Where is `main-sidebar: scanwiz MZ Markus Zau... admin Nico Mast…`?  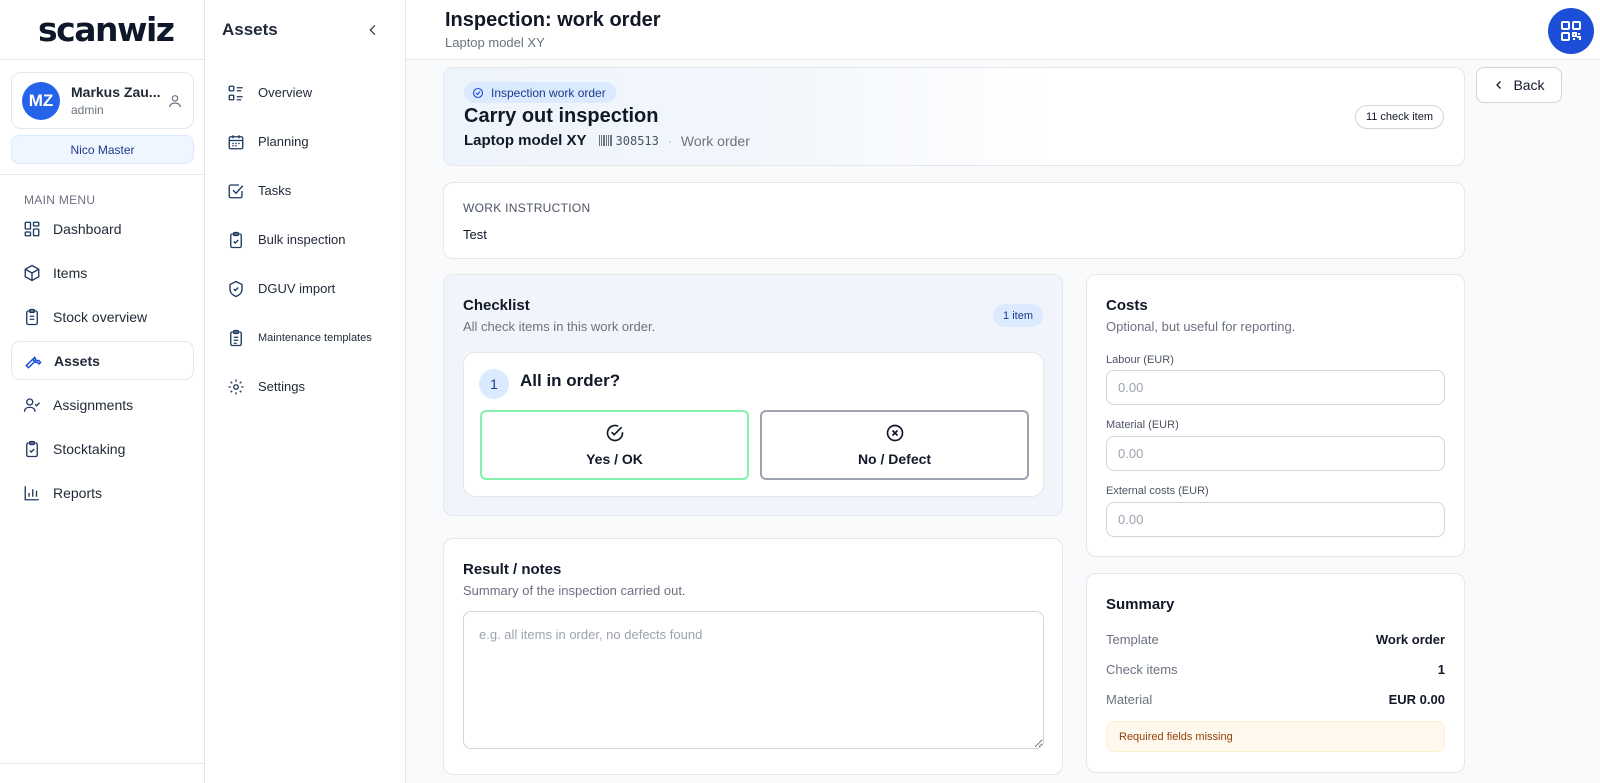
main-sidebar: scanwiz MZ Markus Zau... admin Nico Mast… is located at coordinates (102, 391).